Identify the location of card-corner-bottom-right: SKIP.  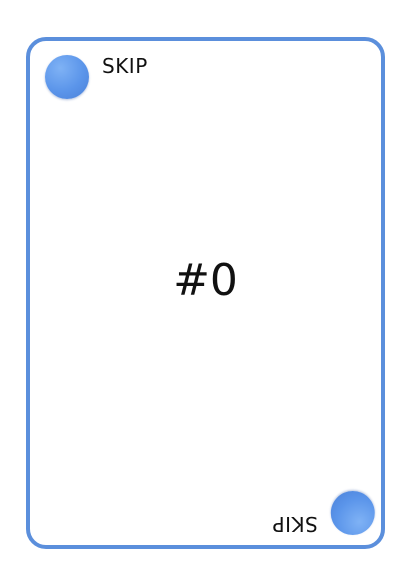
(323, 513).